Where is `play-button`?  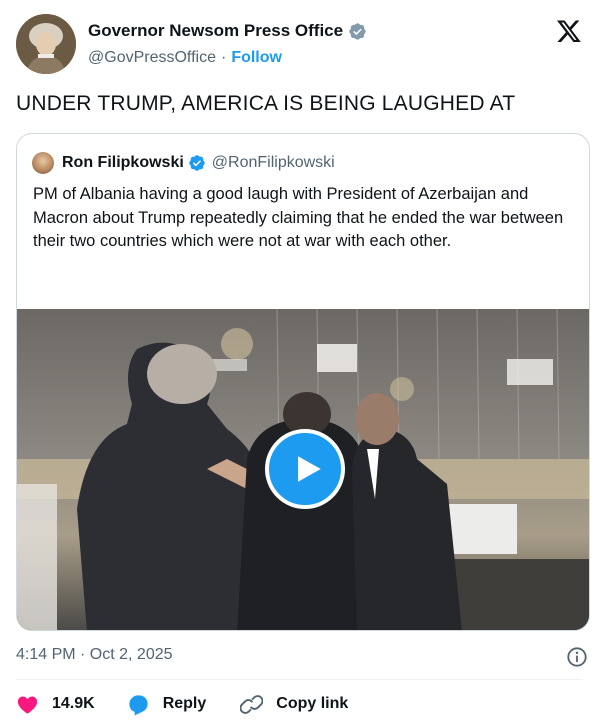 play-button is located at coordinates (305, 469).